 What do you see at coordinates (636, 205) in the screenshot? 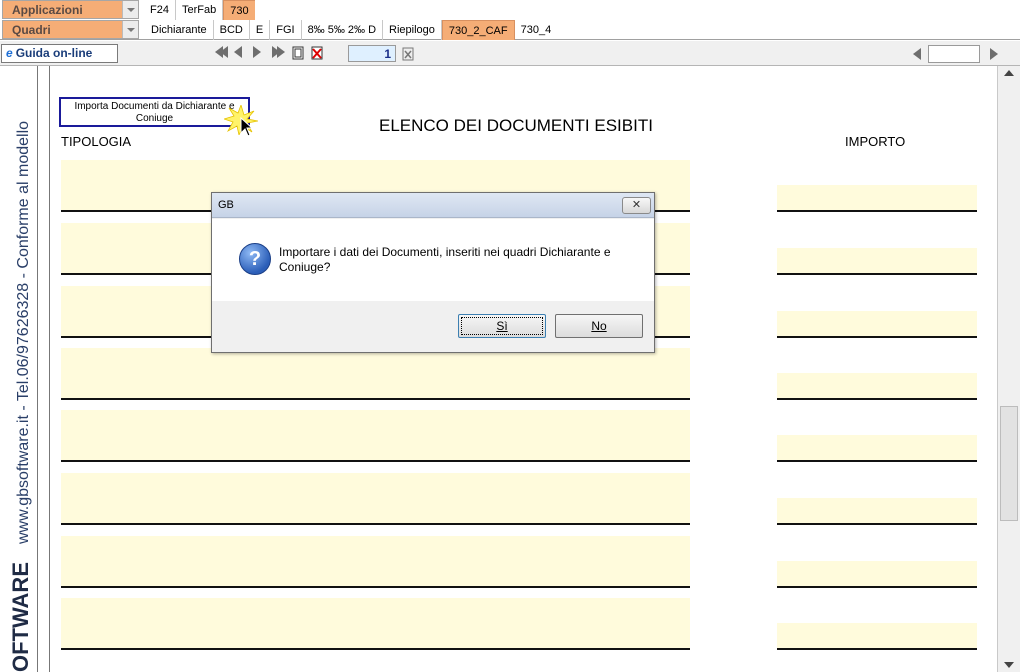
I see `close-icon: ✕` at bounding box center [636, 205].